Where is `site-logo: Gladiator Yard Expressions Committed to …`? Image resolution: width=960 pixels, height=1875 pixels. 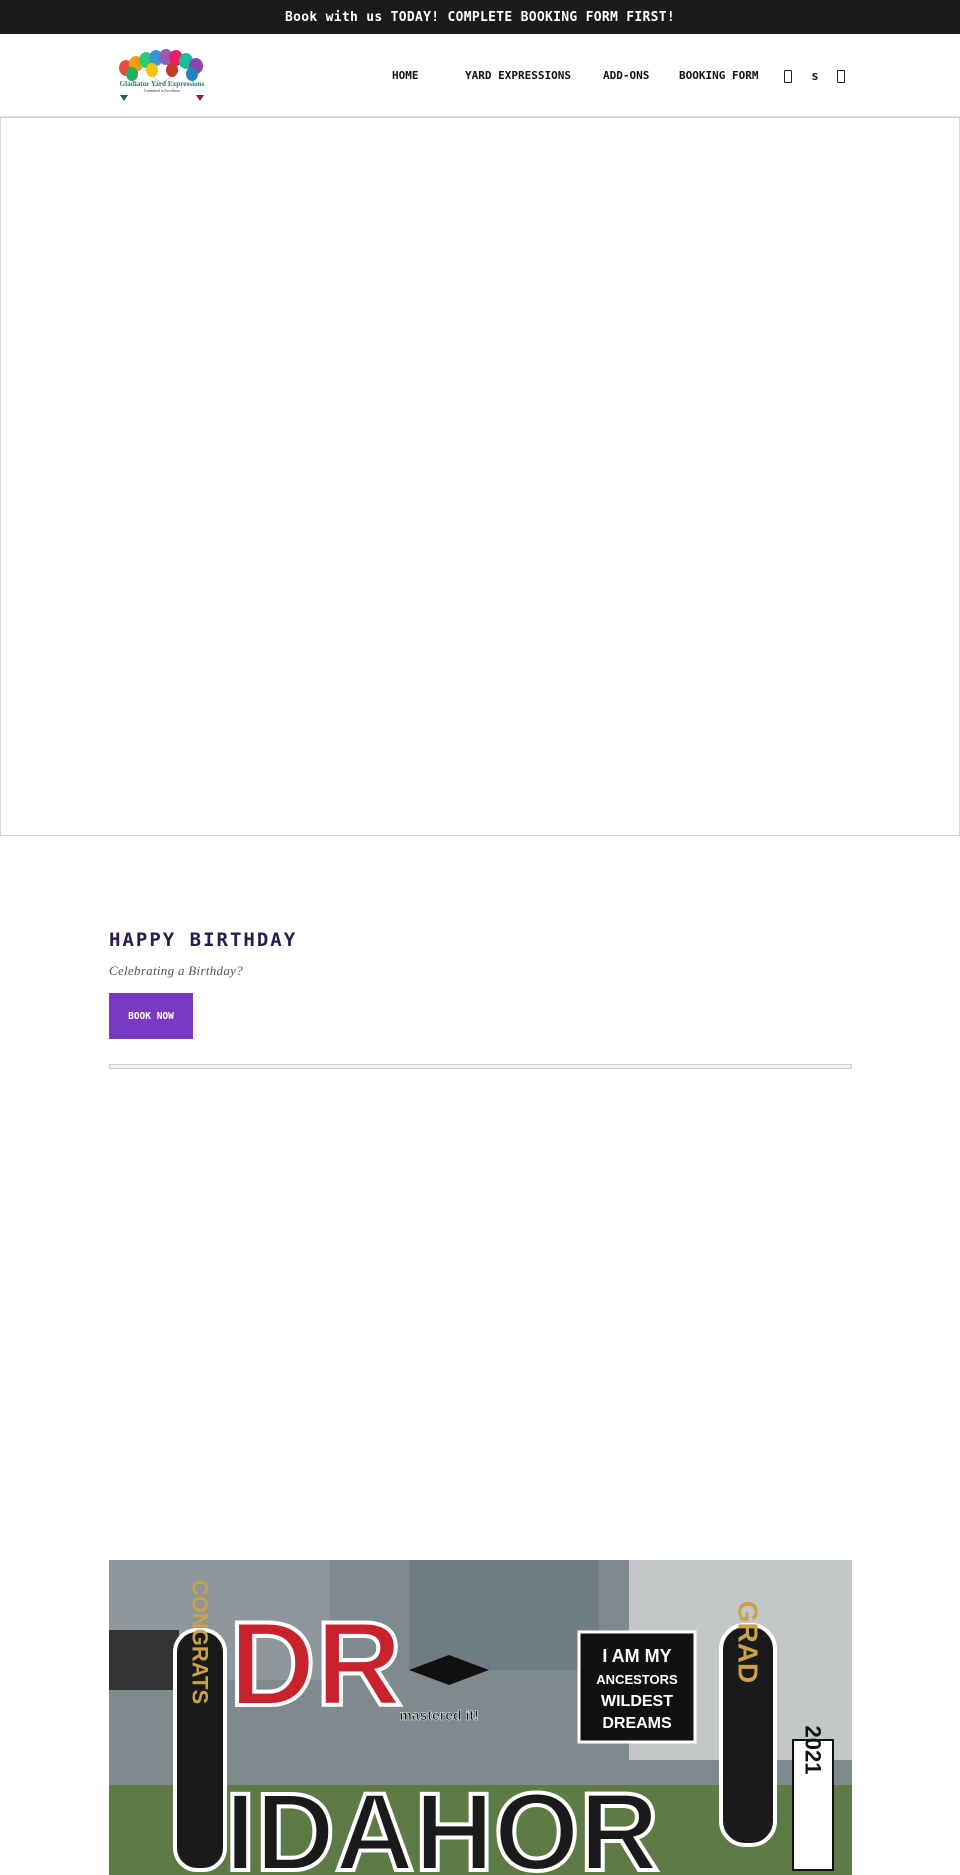 site-logo: Gladiator Yard Expressions Committed to … is located at coordinates (162, 75).